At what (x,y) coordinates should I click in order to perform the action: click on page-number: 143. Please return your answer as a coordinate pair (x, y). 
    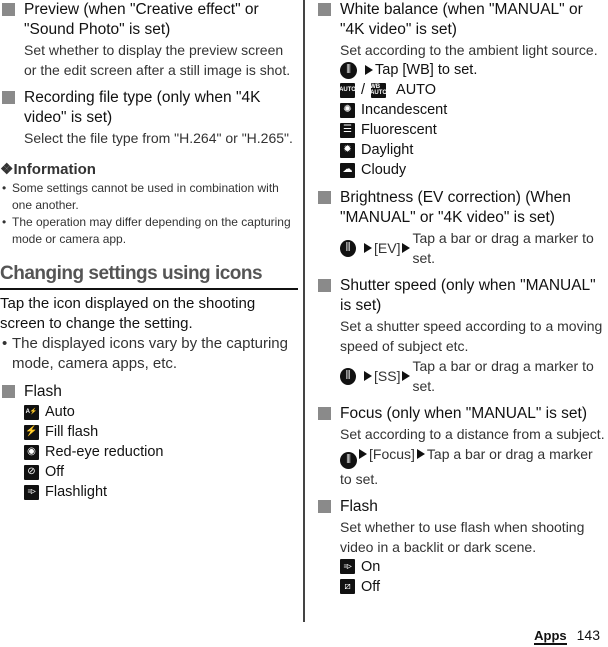
    Looking at the image, I should click on (588, 635).